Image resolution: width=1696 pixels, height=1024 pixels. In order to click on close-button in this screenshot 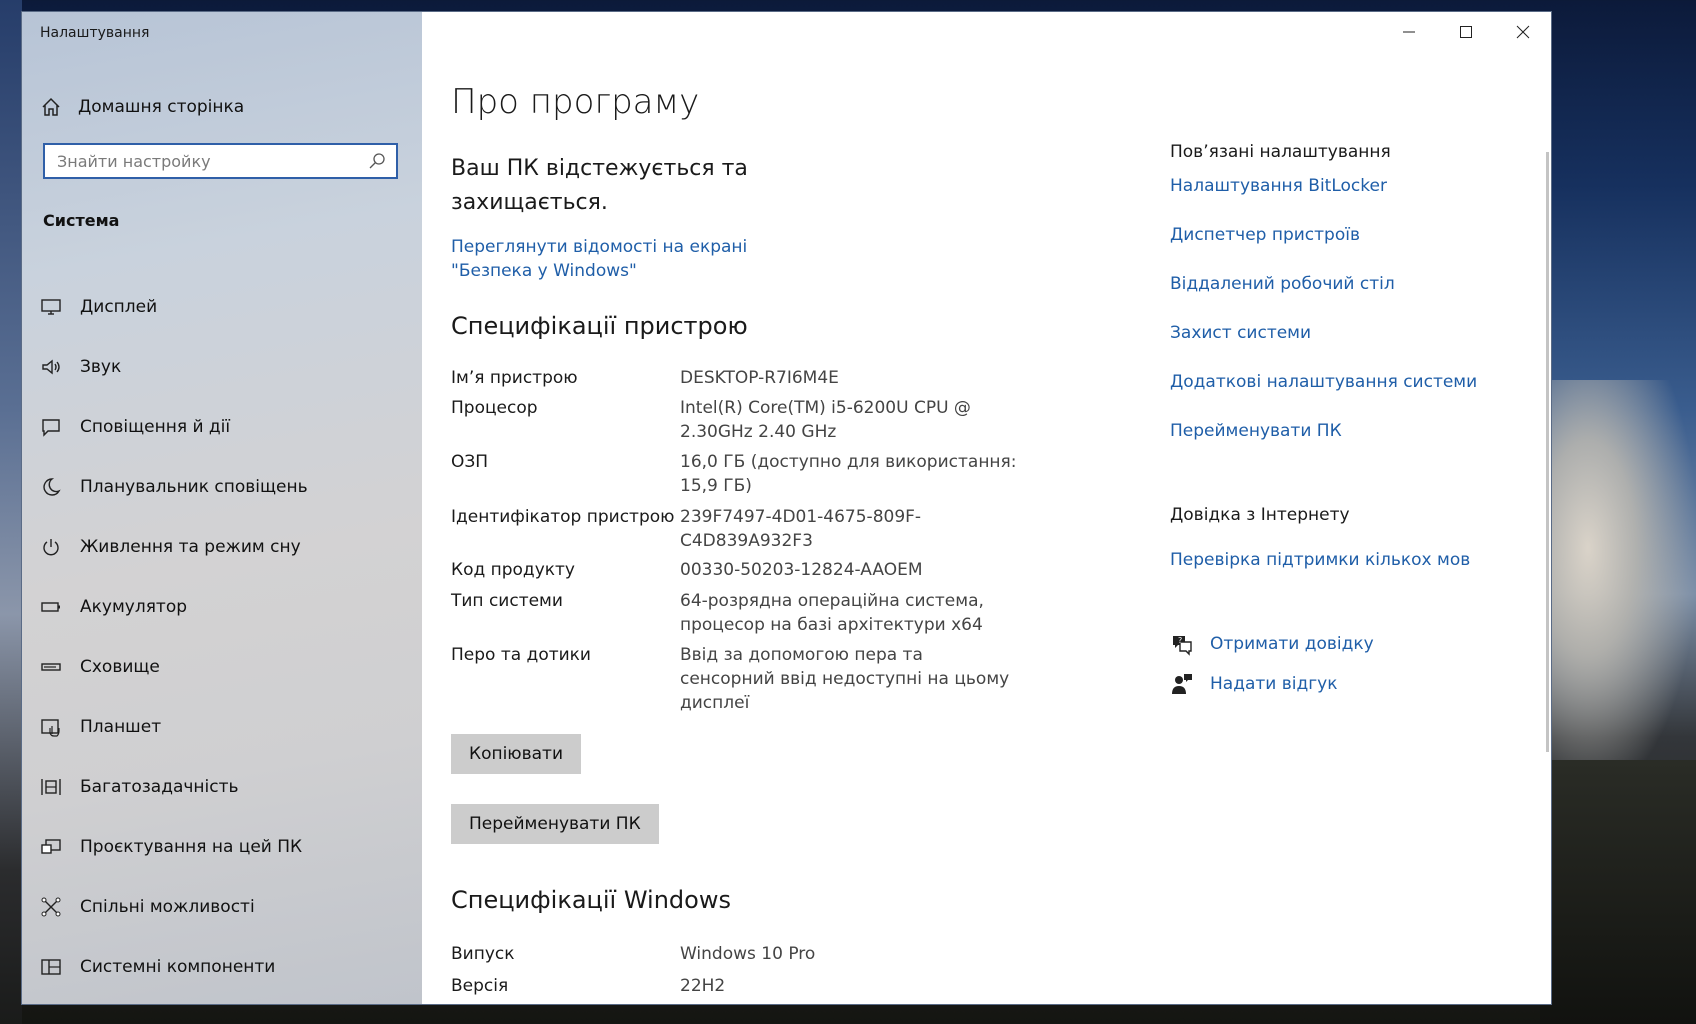, I will do `click(1522, 32)`.